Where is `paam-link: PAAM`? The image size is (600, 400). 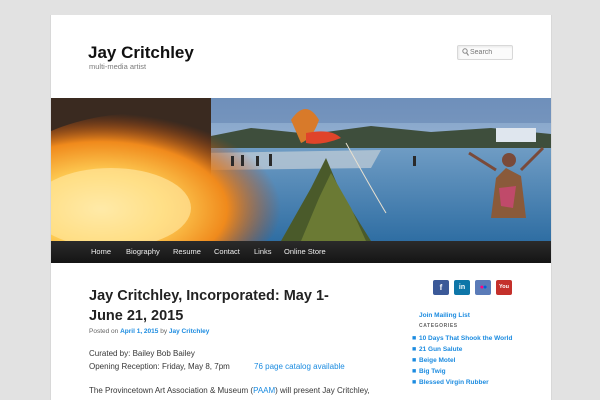
paam-link: PAAM is located at coordinates (264, 390).